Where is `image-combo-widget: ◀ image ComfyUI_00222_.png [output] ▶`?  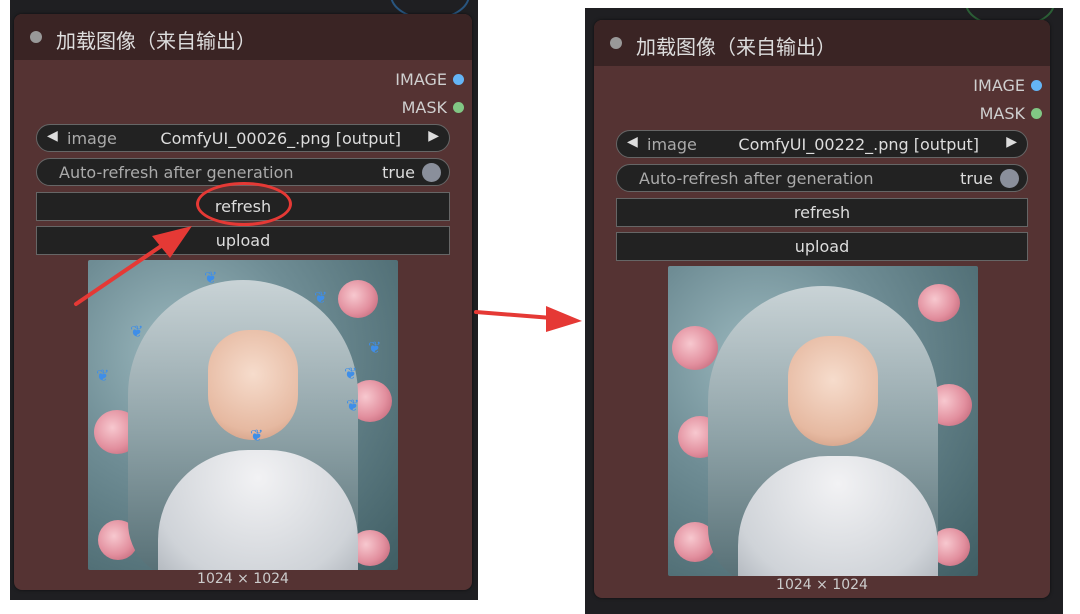
image-combo-widget: ◀ image ComfyUI_00222_.png [output] ▶ is located at coordinates (822, 144).